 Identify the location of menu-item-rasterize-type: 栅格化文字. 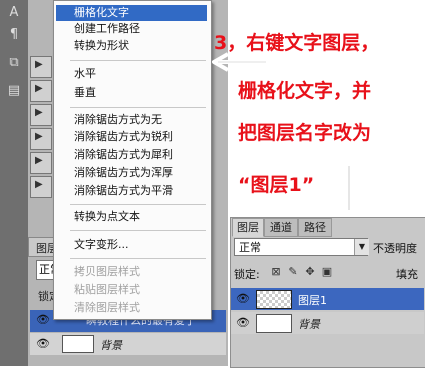
(131, 13).